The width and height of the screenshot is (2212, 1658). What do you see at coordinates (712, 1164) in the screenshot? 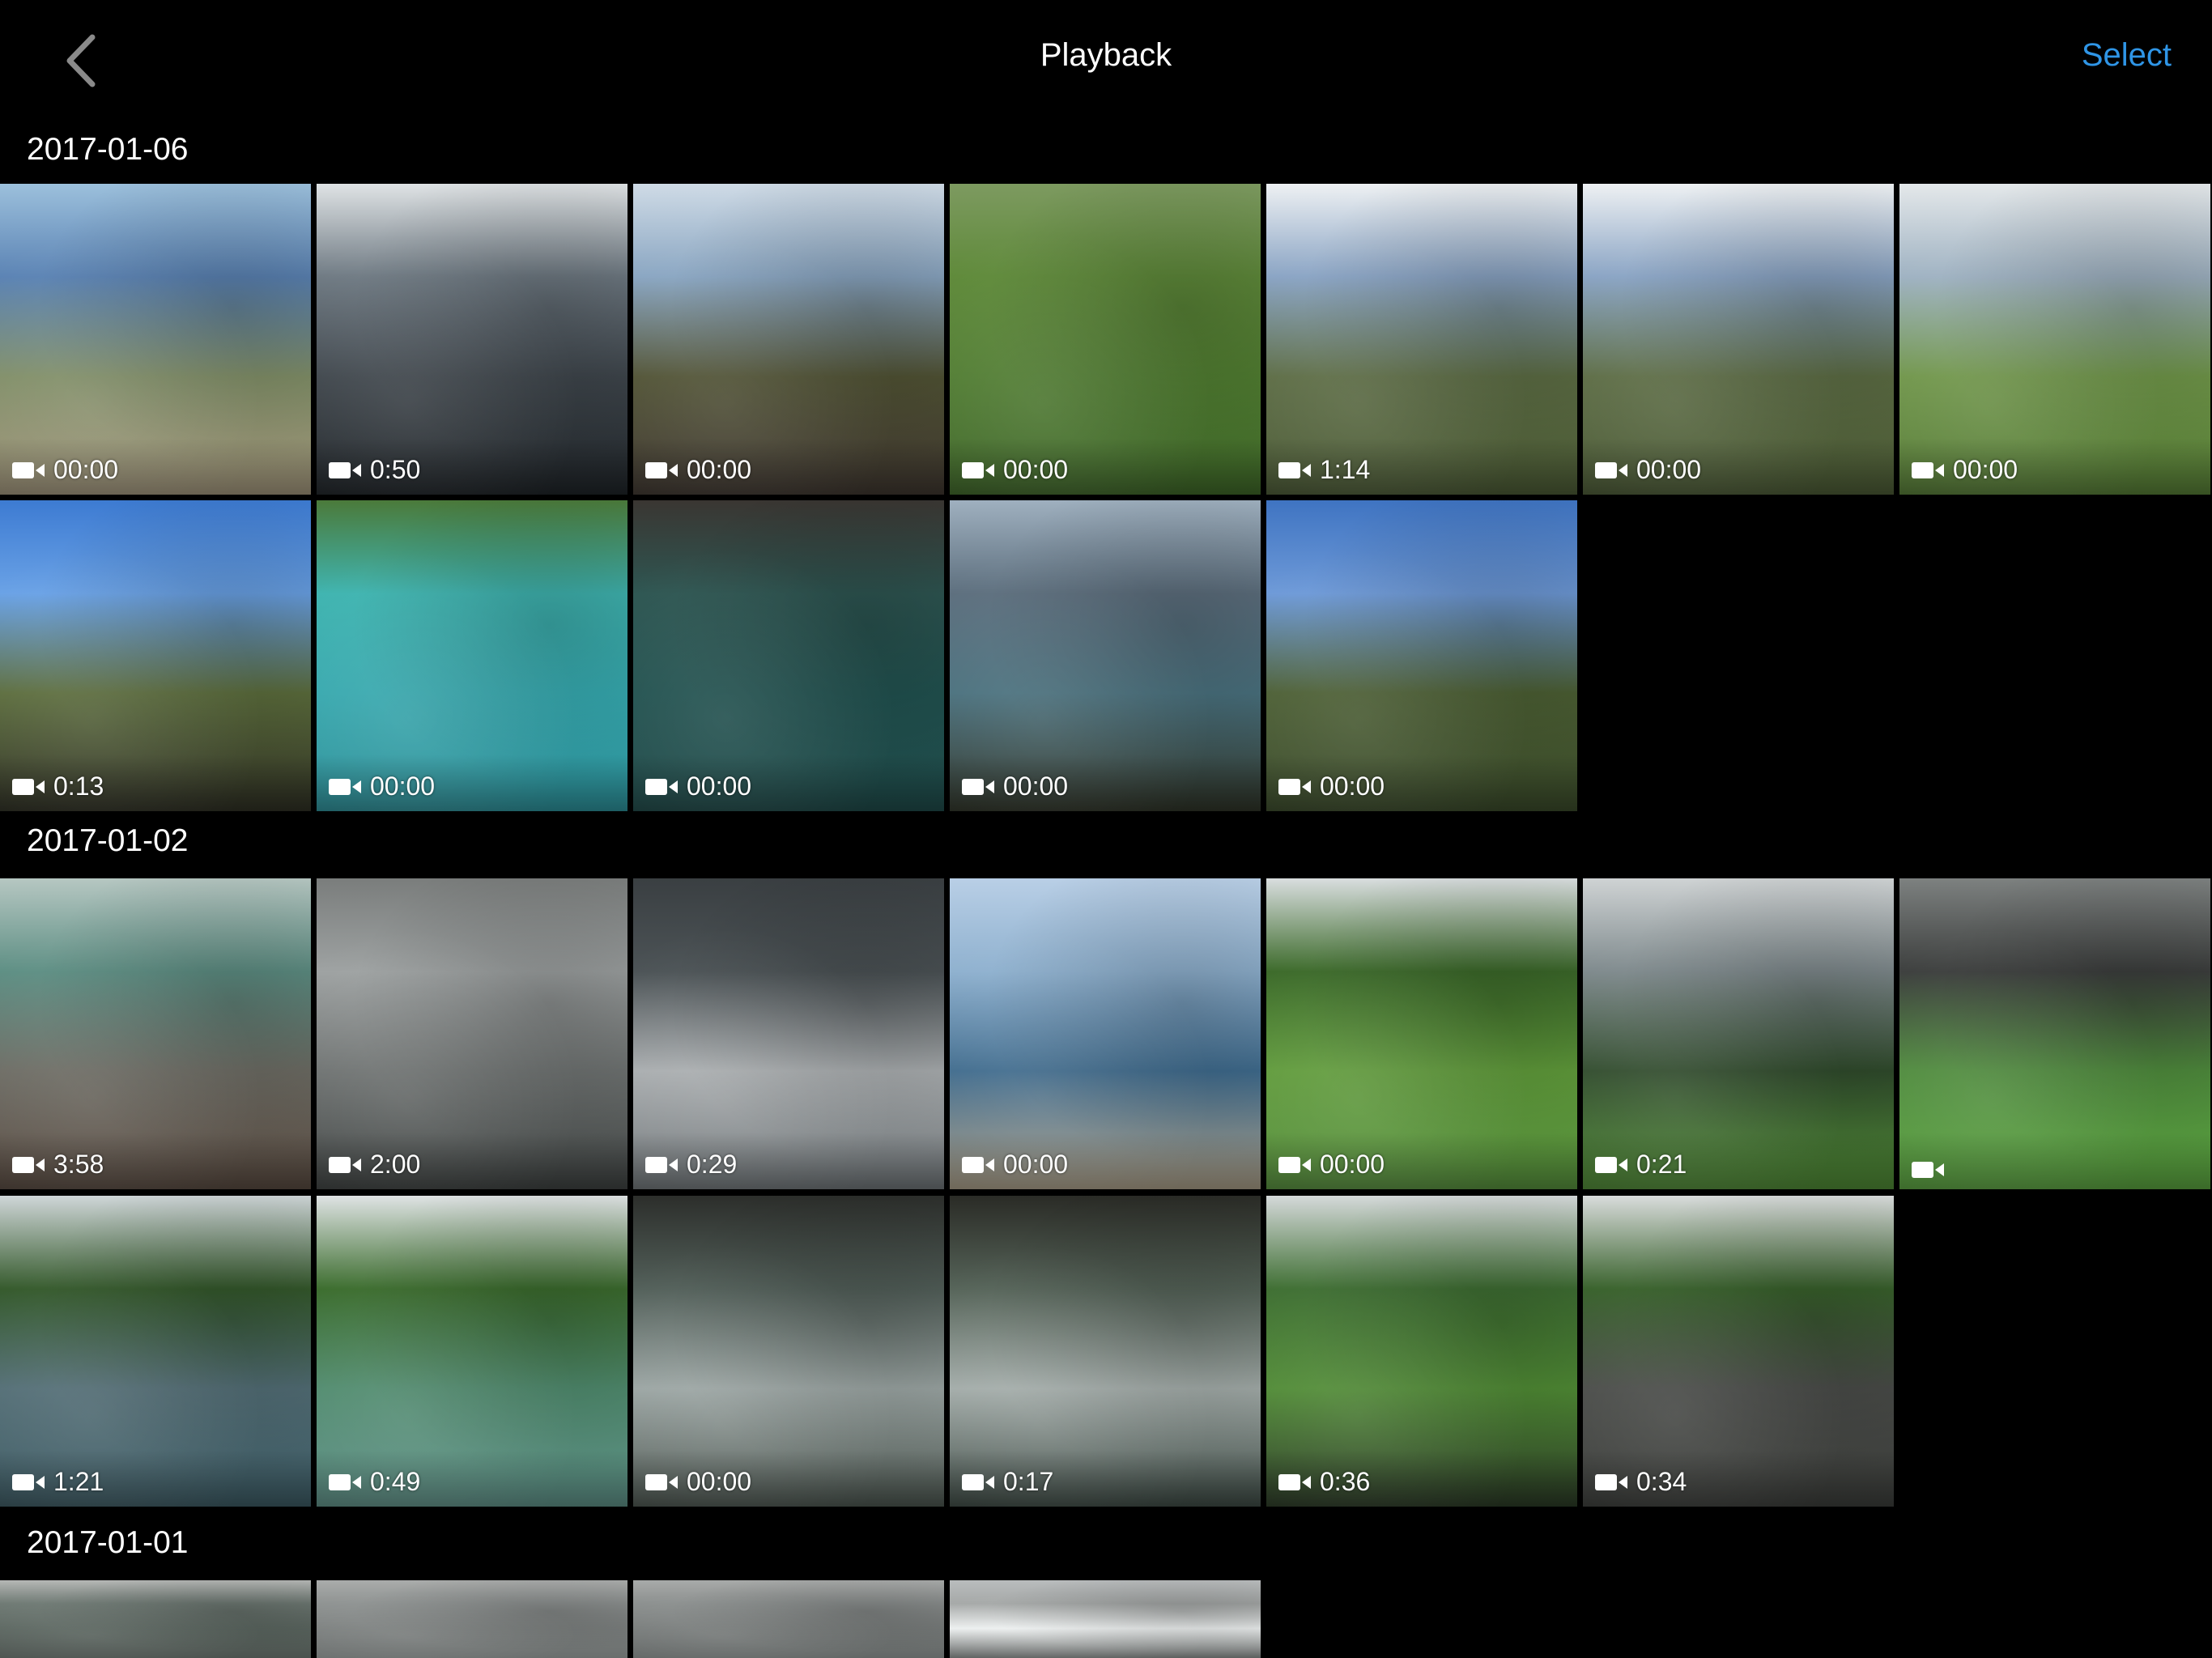
I see `video-duration: 0:29` at bounding box center [712, 1164].